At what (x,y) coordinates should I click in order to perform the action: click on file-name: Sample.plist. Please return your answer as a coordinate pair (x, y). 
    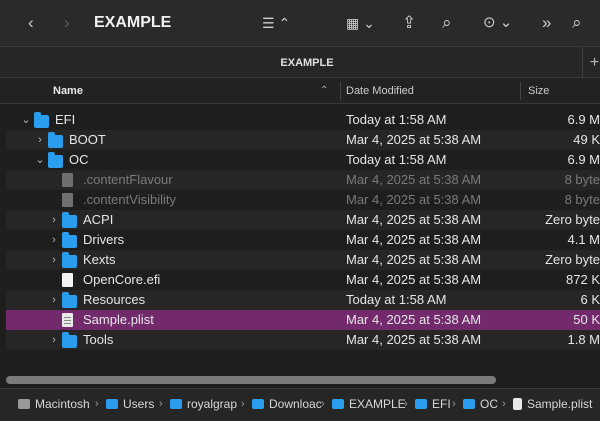
    Looking at the image, I should click on (118, 319).